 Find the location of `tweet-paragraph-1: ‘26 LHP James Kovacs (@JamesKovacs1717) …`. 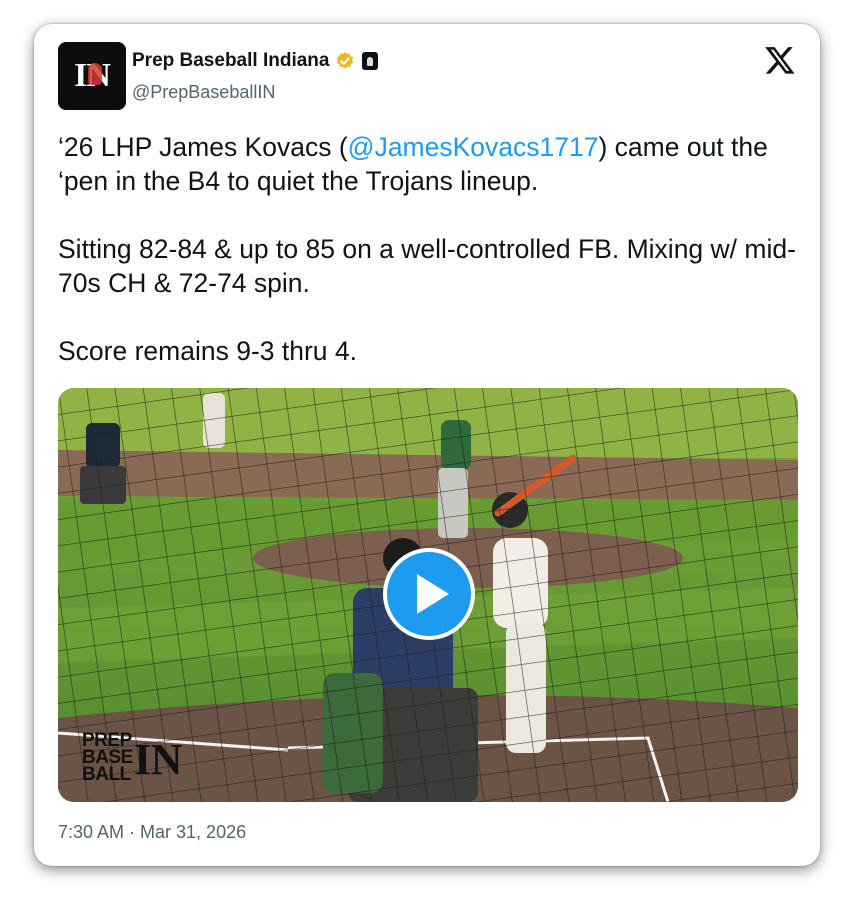

tweet-paragraph-1: ‘26 LHP James Kovacs (@JamesKovacs1717) … is located at coordinates (428, 164).